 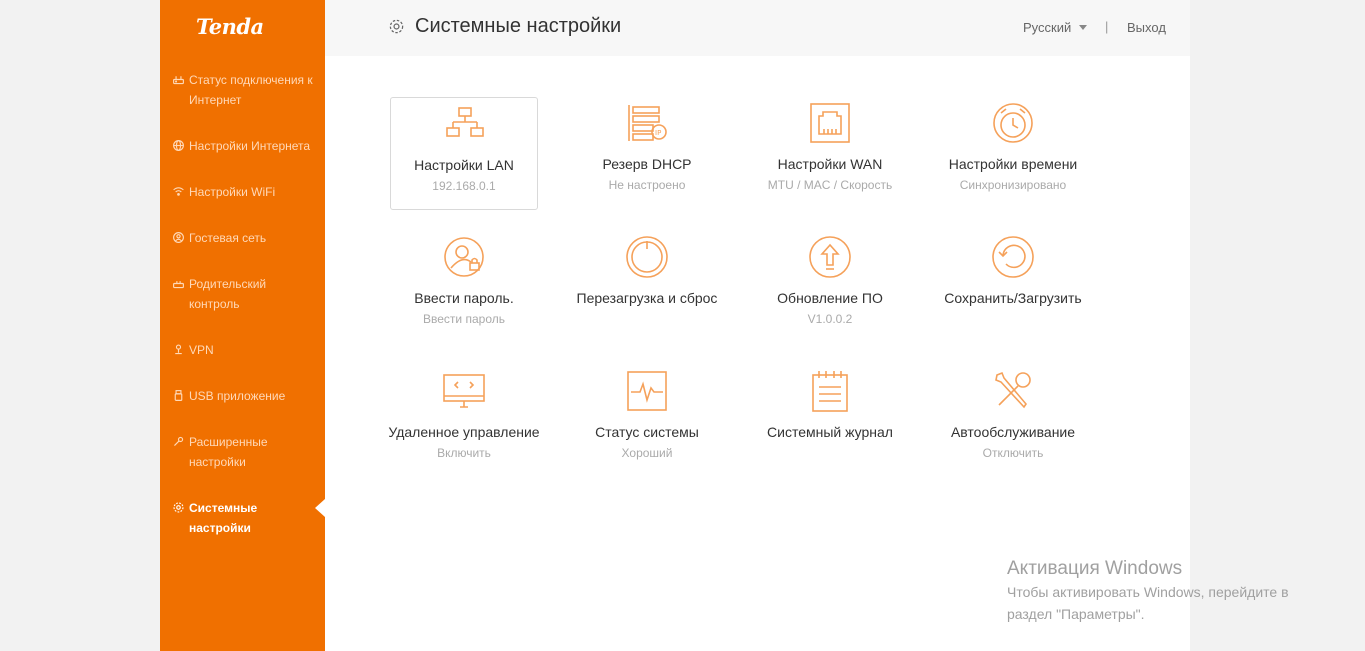 I want to click on sidebar-item-advanced: Расширенные настройки, so click(x=242, y=452).